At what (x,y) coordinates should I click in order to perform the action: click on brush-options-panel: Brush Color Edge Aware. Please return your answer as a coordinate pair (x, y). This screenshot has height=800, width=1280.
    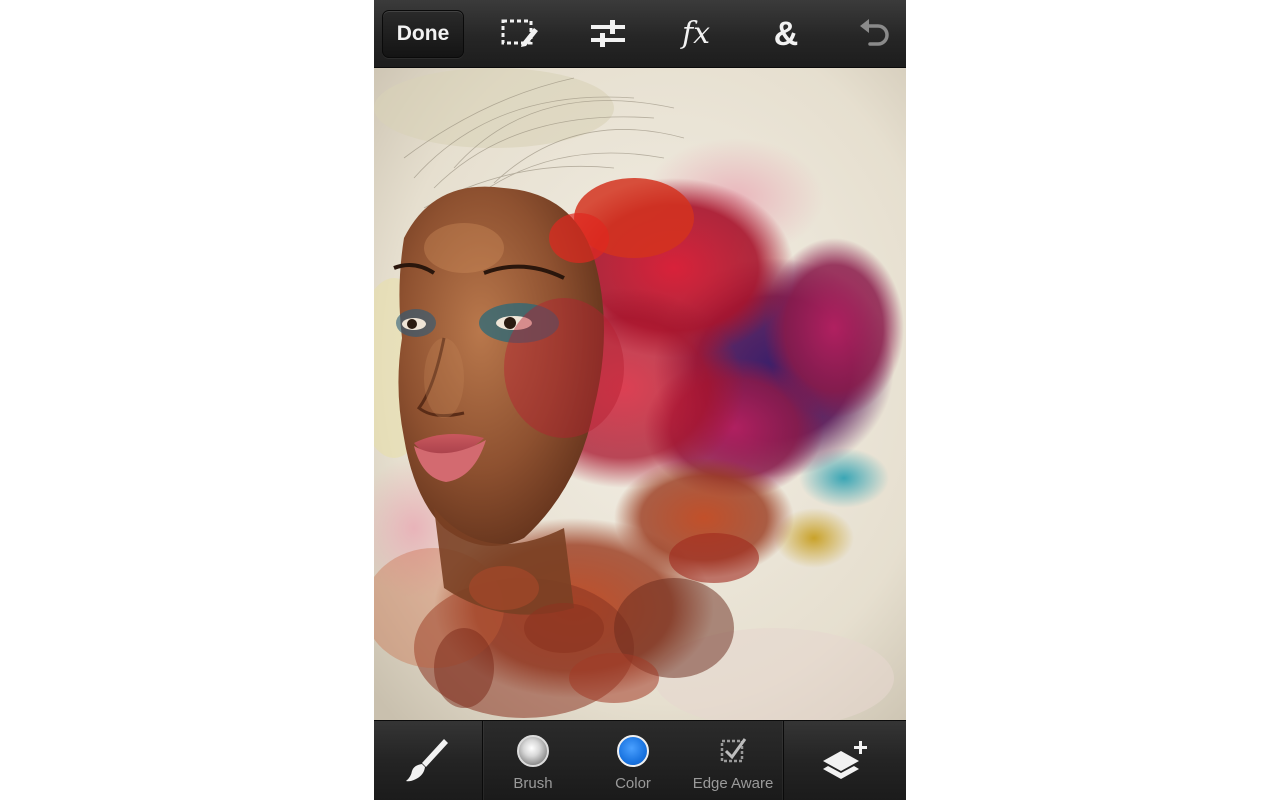
    Looking at the image, I should click on (633, 760).